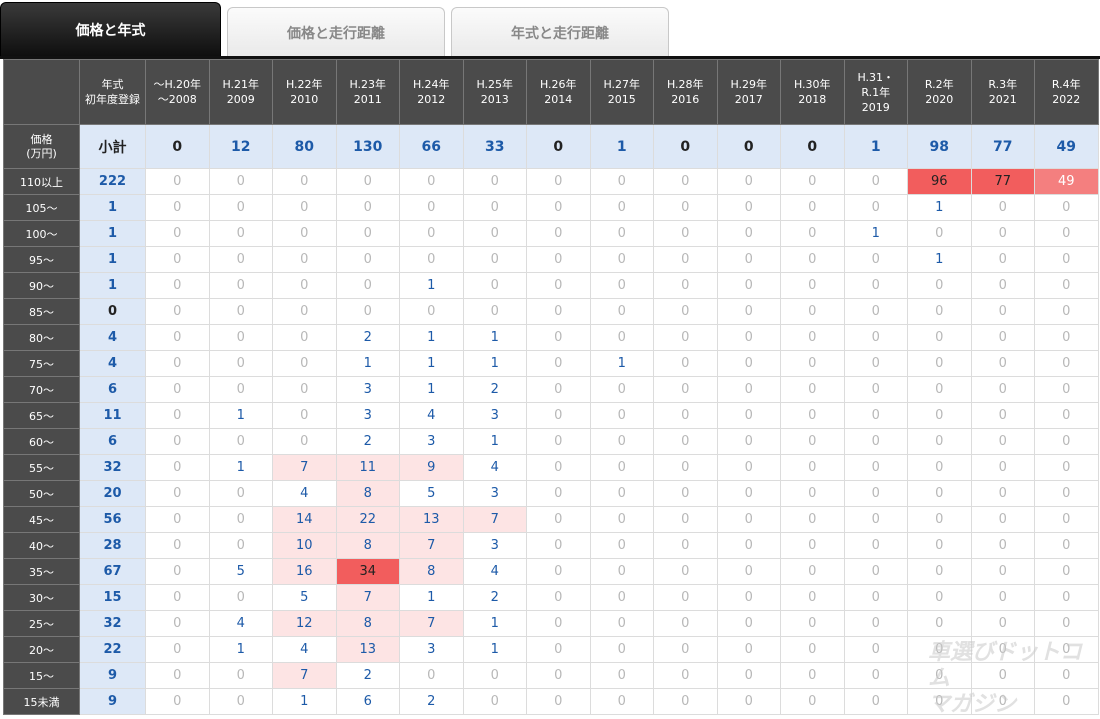 The width and height of the screenshot is (1100, 719). What do you see at coordinates (494, 146) in the screenshot?
I see `subtotal-cell: 33` at bounding box center [494, 146].